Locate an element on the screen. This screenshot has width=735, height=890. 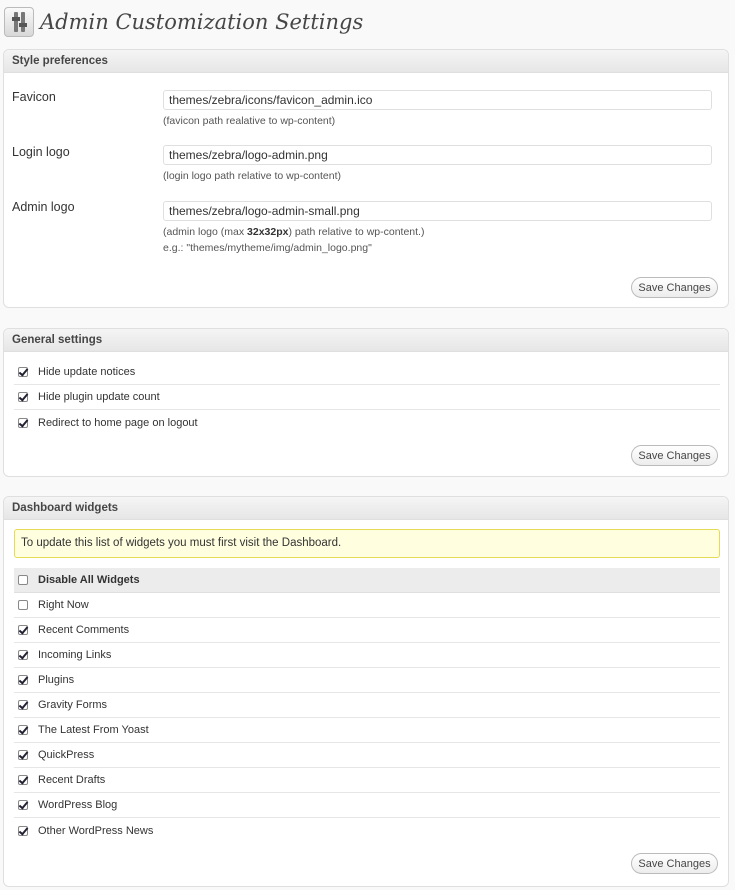
widget-label: The Latest From Yoast is located at coordinates (93, 730).